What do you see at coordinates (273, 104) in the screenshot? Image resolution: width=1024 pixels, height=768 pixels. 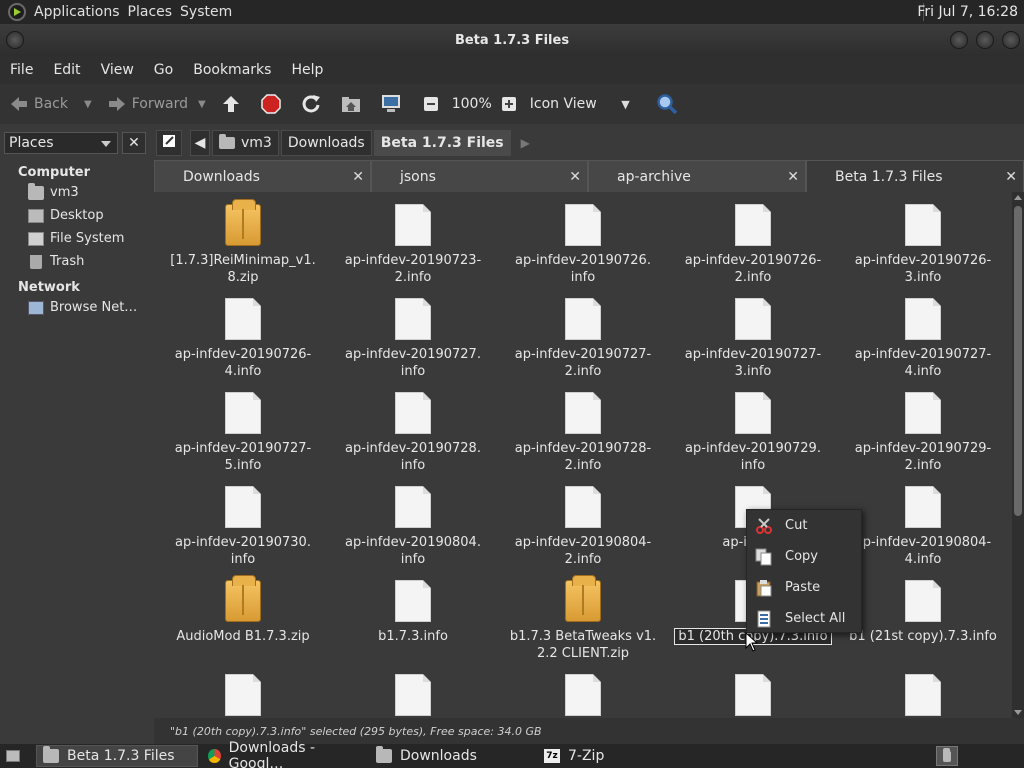 I see `stop-button` at bounding box center [273, 104].